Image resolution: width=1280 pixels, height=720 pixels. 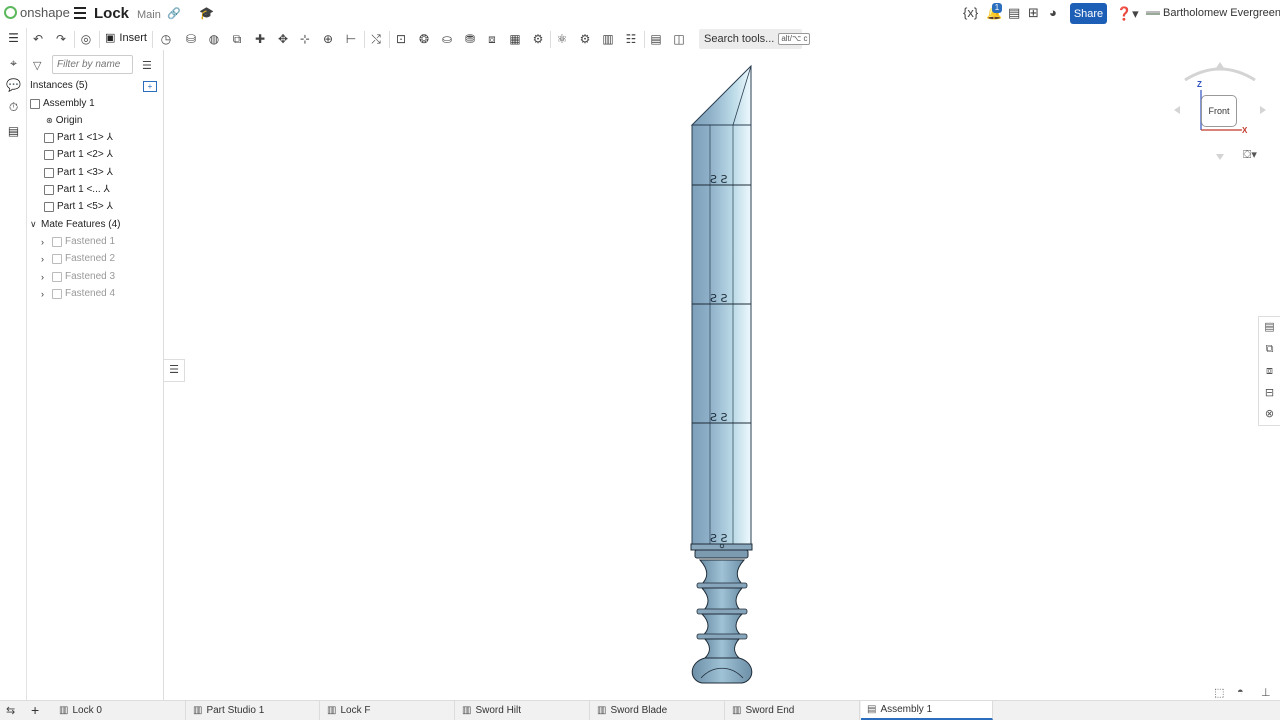 What do you see at coordinates (388, 710) in the screenshot?
I see `tab-lock-f: ▥ Lock F` at bounding box center [388, 710].